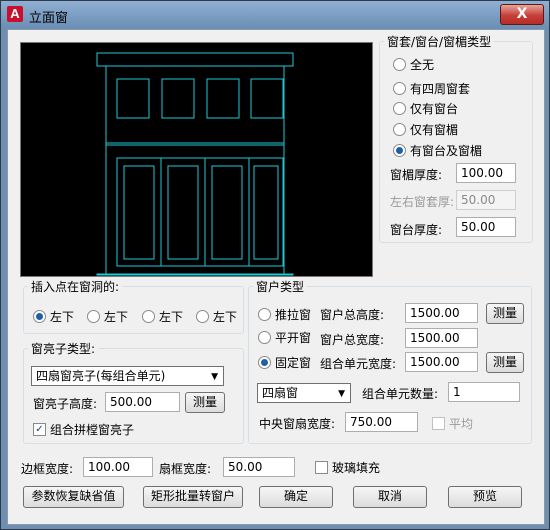  Describe the element at coordinates (284, 337) in the screenshot. I see `type-casement-radio: 平开窗` at that location.